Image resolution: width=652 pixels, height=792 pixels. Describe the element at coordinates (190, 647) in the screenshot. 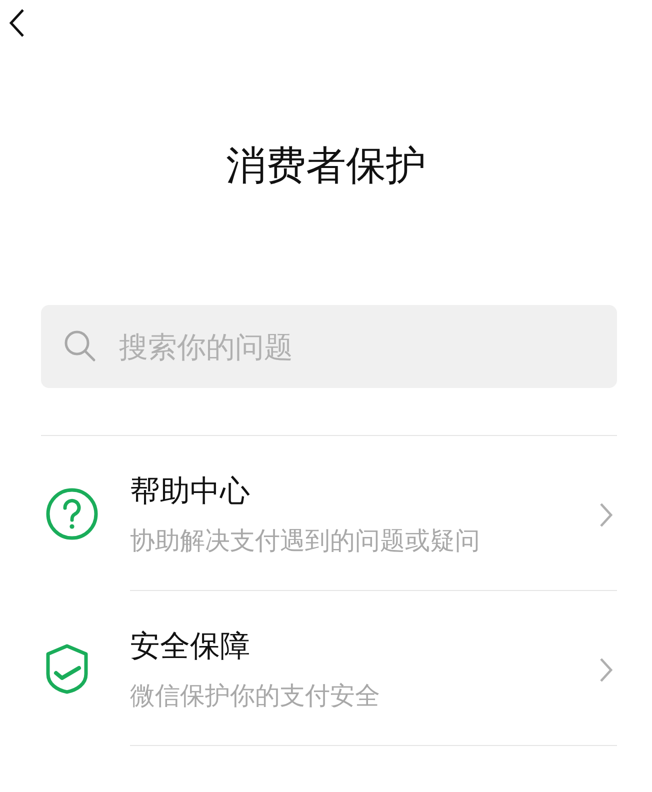

I see `item-title: 安全保障` at that location.